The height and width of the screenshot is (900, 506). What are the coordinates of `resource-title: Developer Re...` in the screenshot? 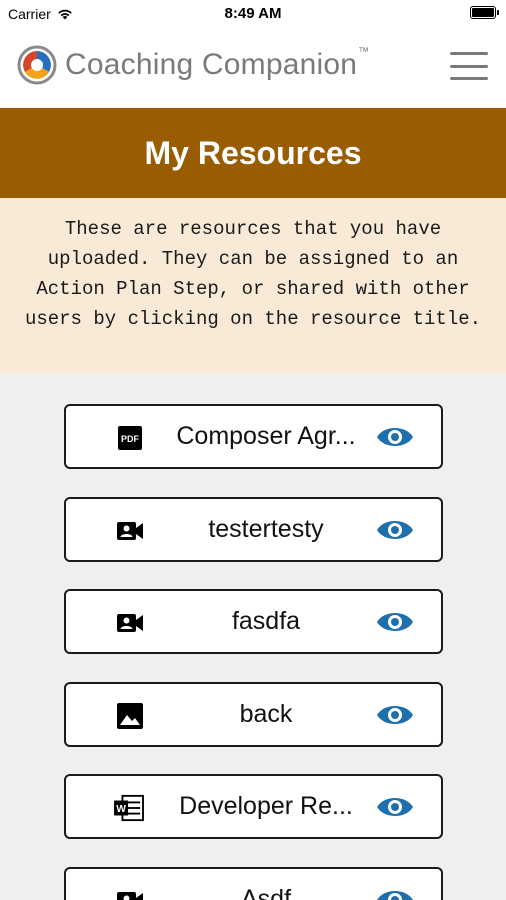 It's located at (266, 806).